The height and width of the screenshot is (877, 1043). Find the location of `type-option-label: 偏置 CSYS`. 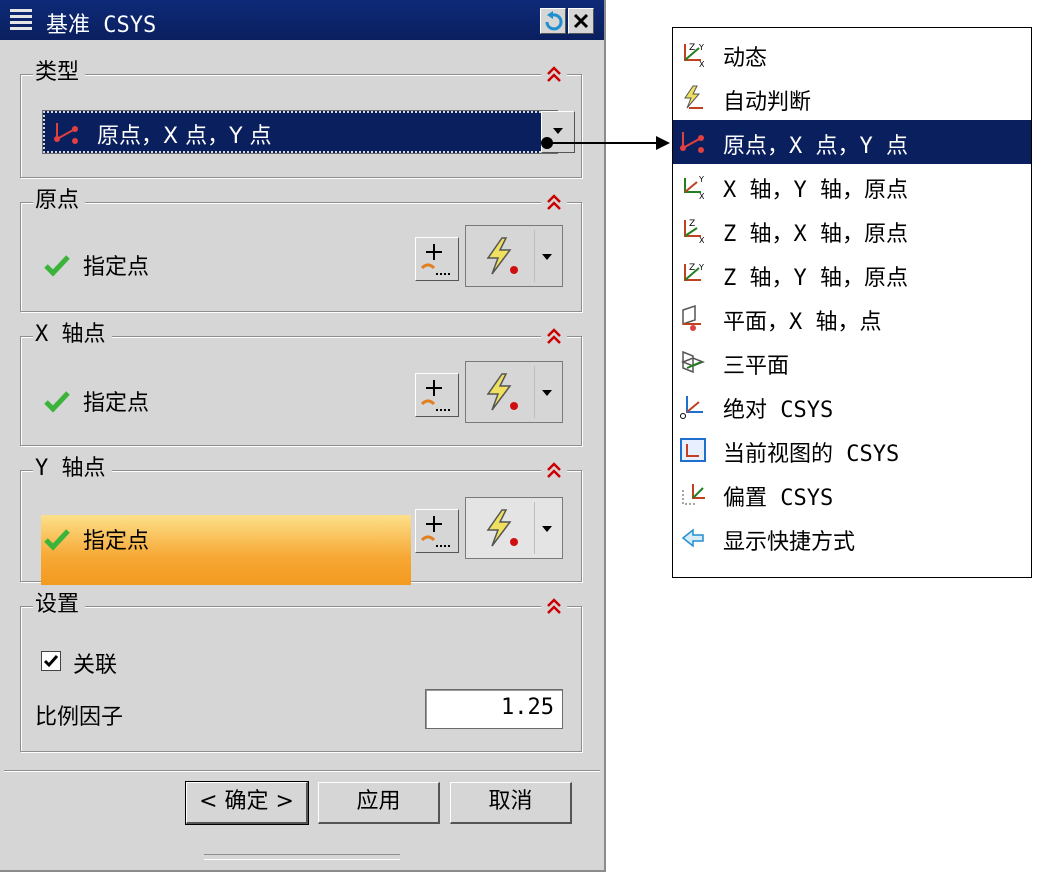

type-option-label: 偏置 CSYS is located at coordinates (778, 498).